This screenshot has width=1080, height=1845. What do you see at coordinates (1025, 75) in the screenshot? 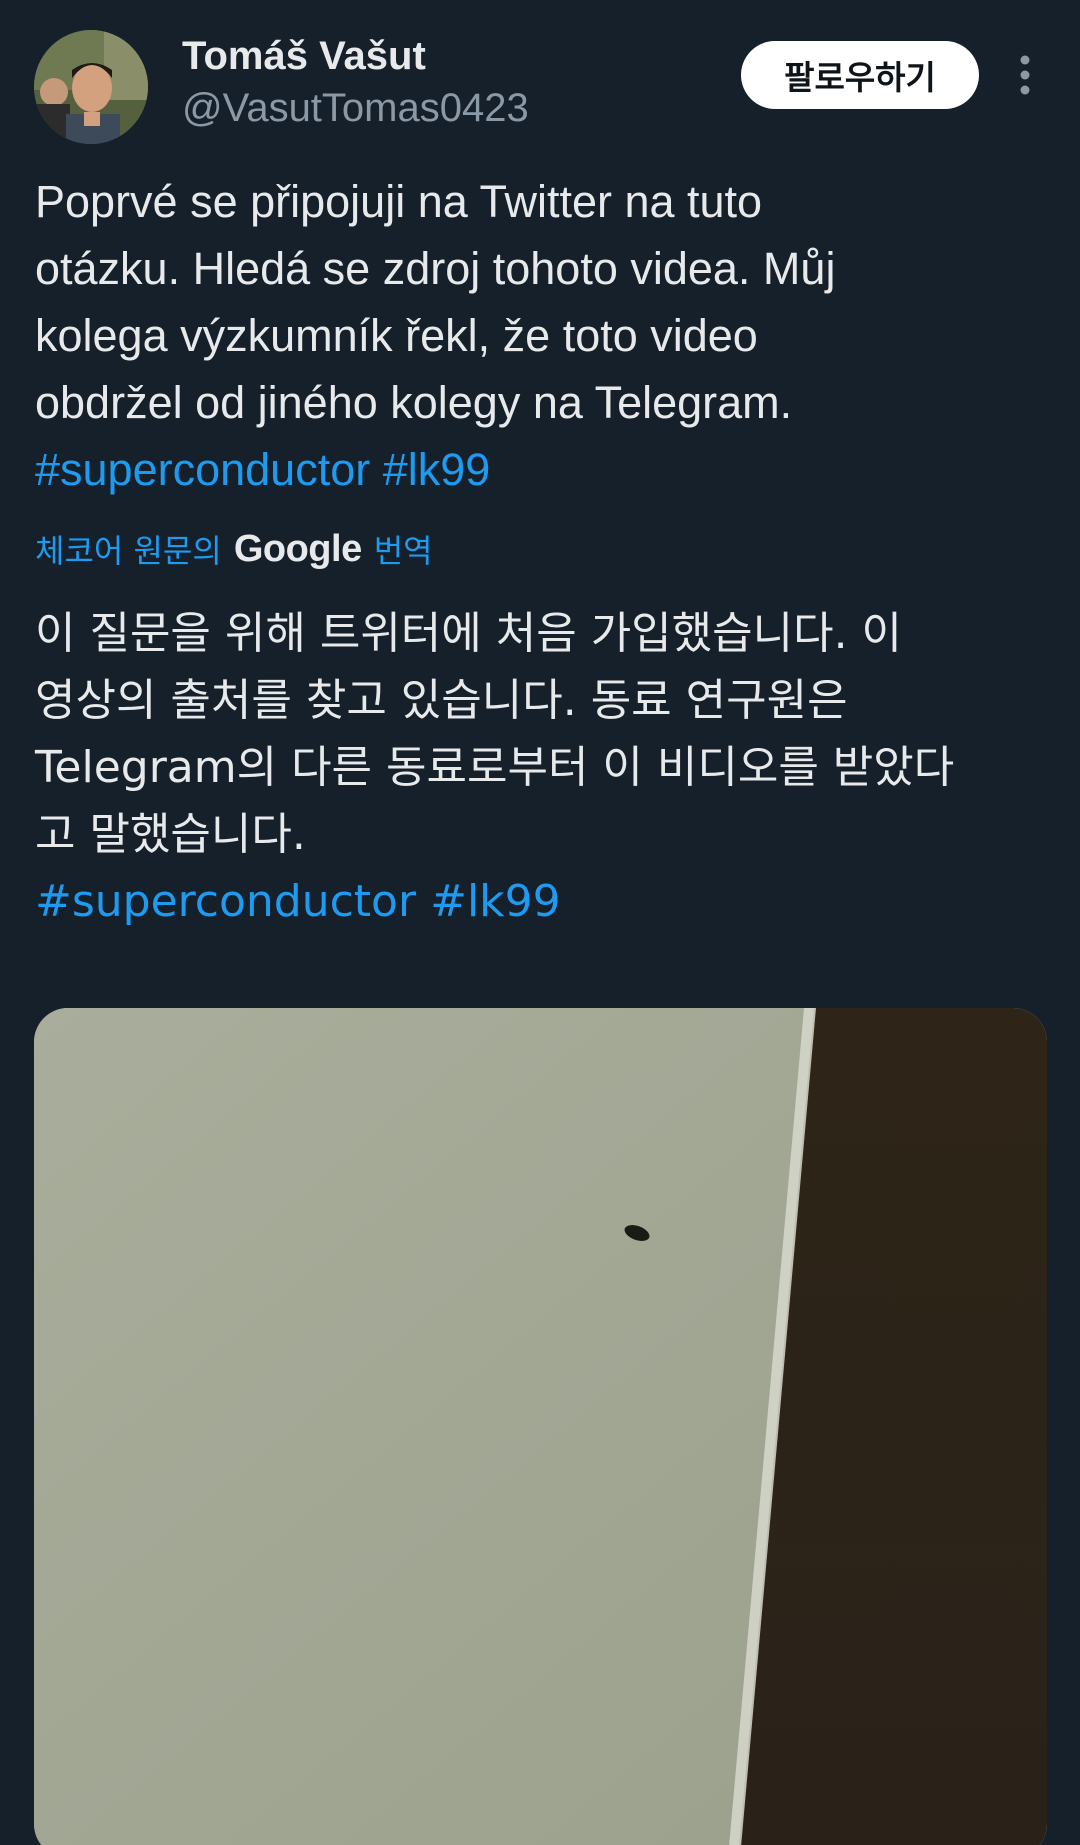
I see `more-vertical-icon` at bounding box center [1025, 75].